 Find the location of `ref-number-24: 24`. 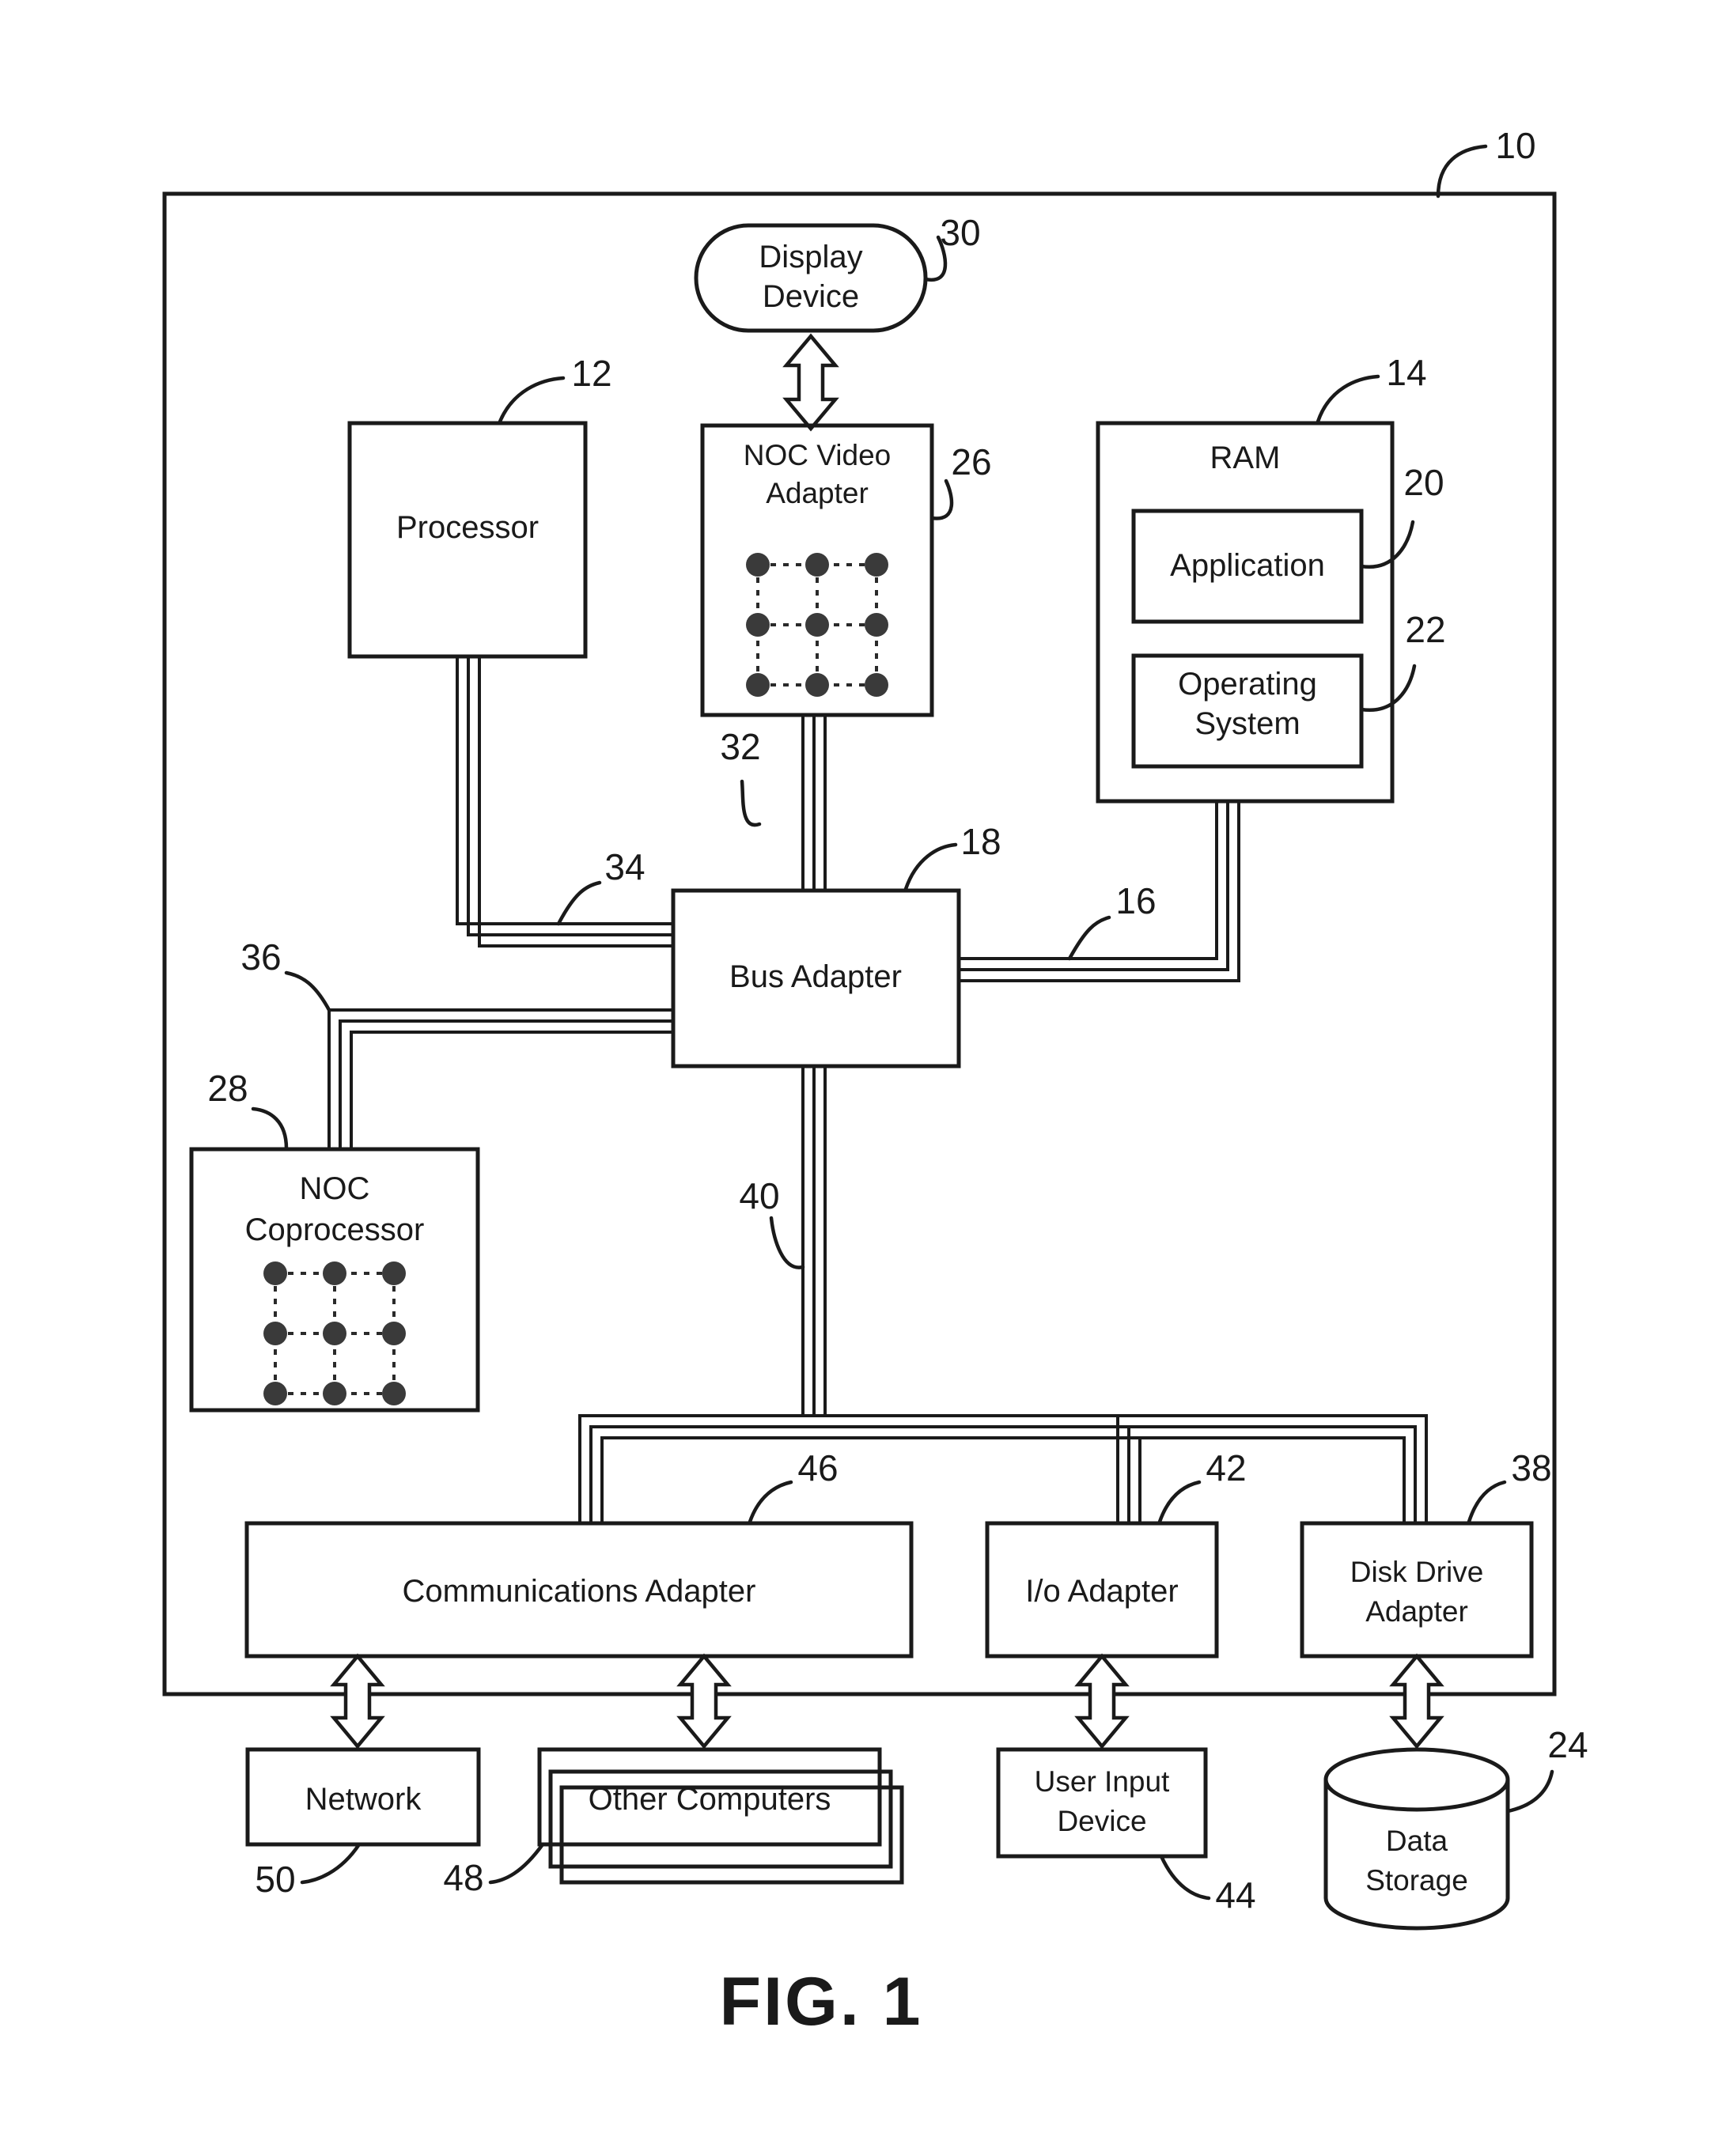

ref-number-24: 24 is located at coordinates (1567, 1744).